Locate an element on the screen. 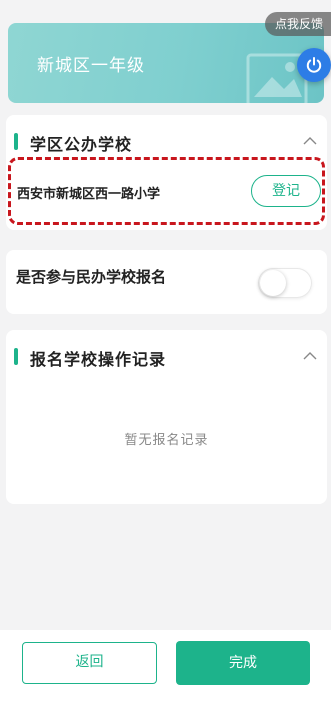 The width and height of the screenshot is (331, 704). private-school-toggle is located at coordinates (285, 283).